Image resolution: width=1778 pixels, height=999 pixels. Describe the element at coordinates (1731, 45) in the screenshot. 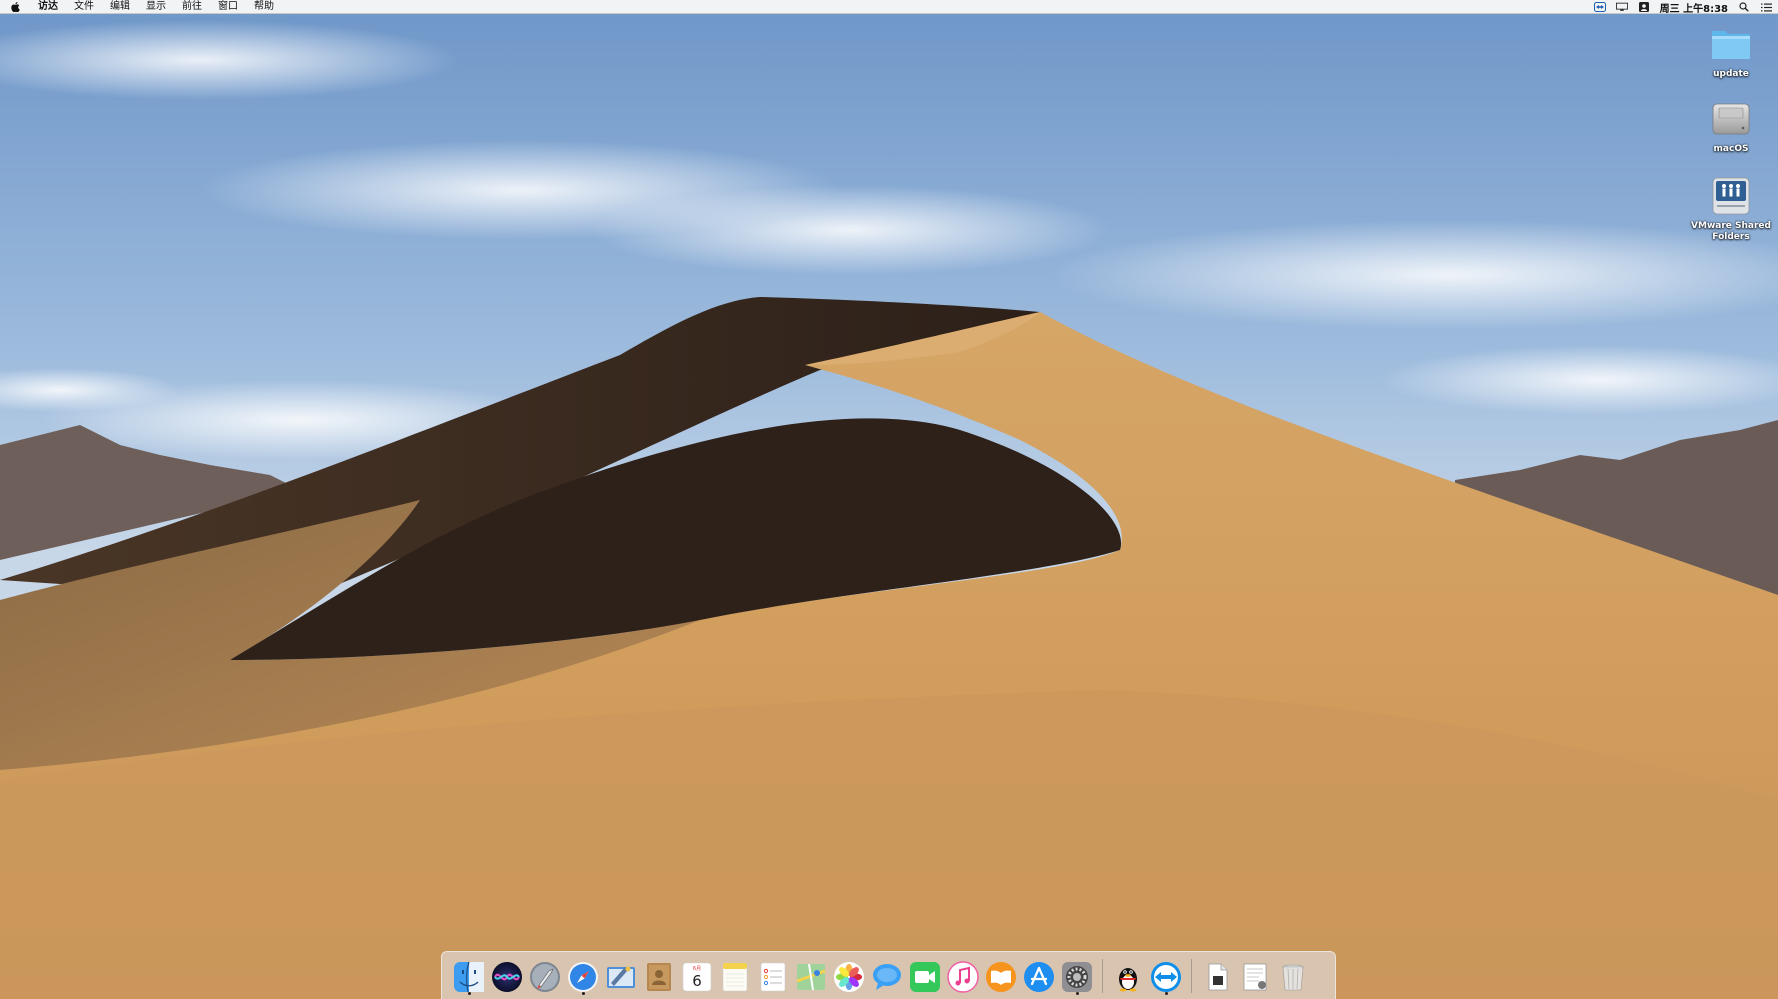

I see `folder-icon` at that location.